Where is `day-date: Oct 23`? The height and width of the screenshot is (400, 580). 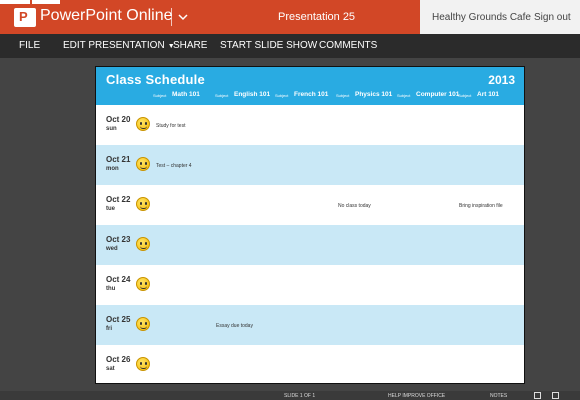 day-date: Oct 23 is located at coordinates (118, 239).